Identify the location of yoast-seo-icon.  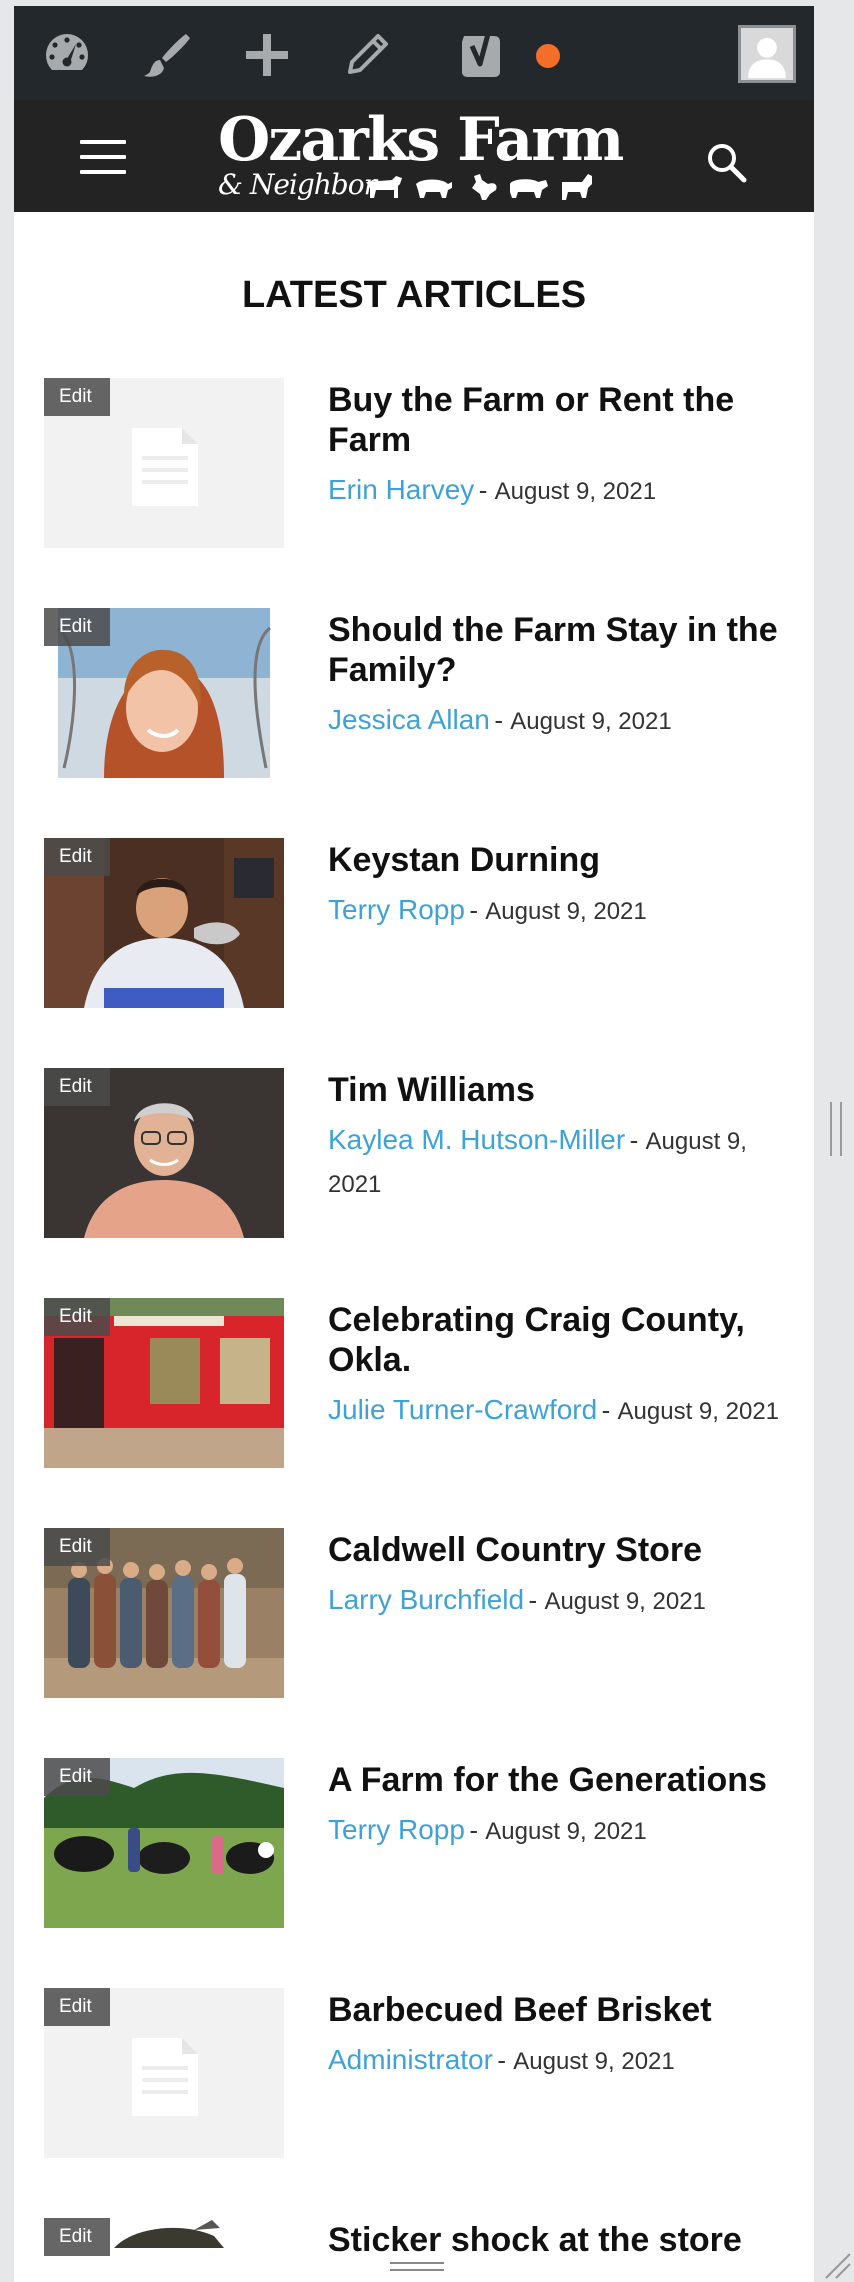
(481, 55).